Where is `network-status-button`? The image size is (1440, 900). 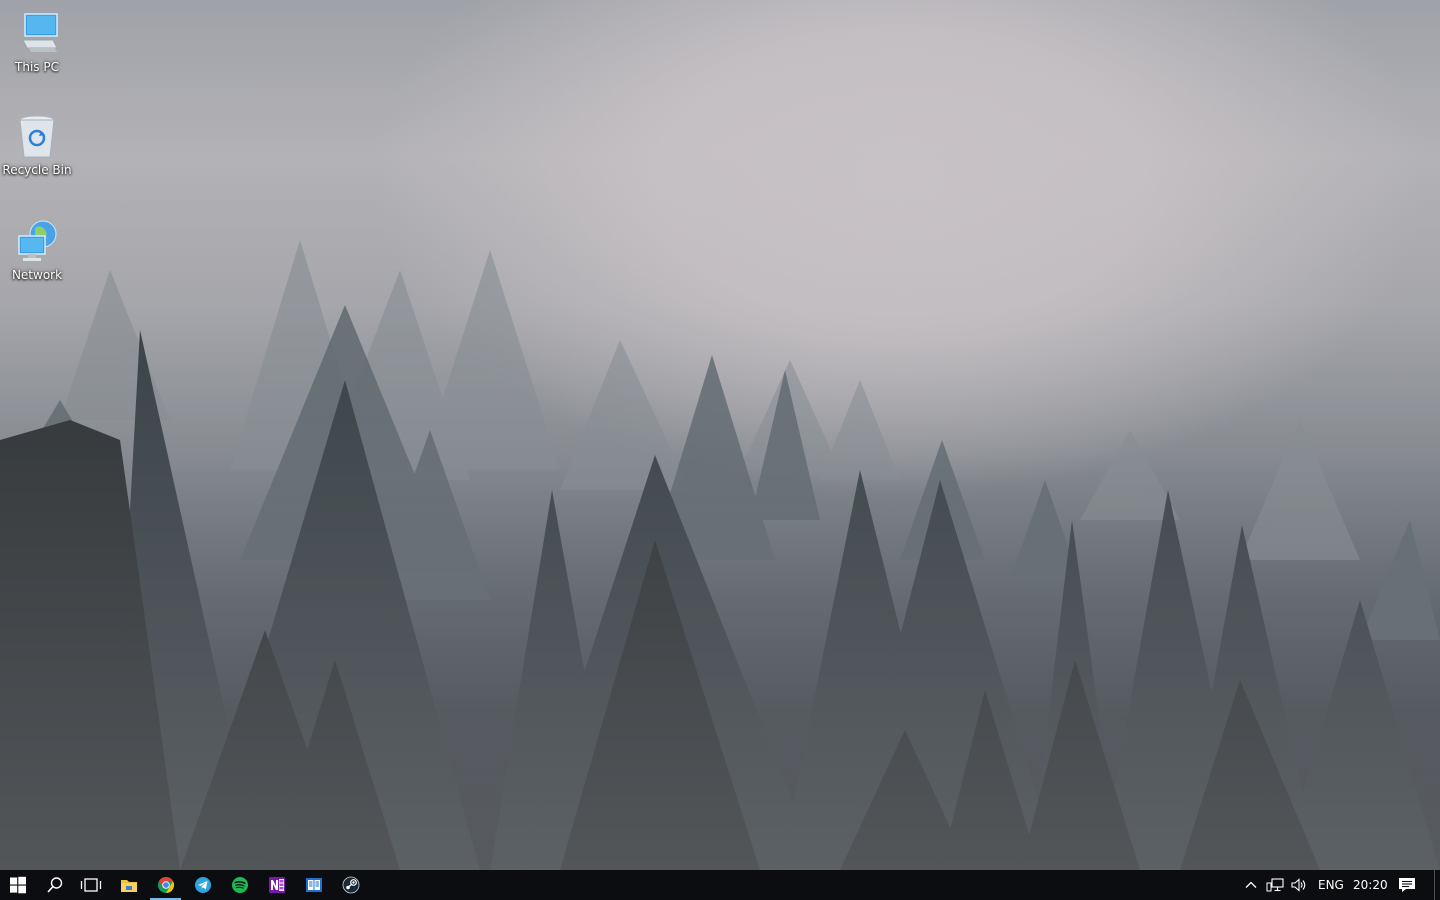
network-status-button is located at coordinates (1275, 885).